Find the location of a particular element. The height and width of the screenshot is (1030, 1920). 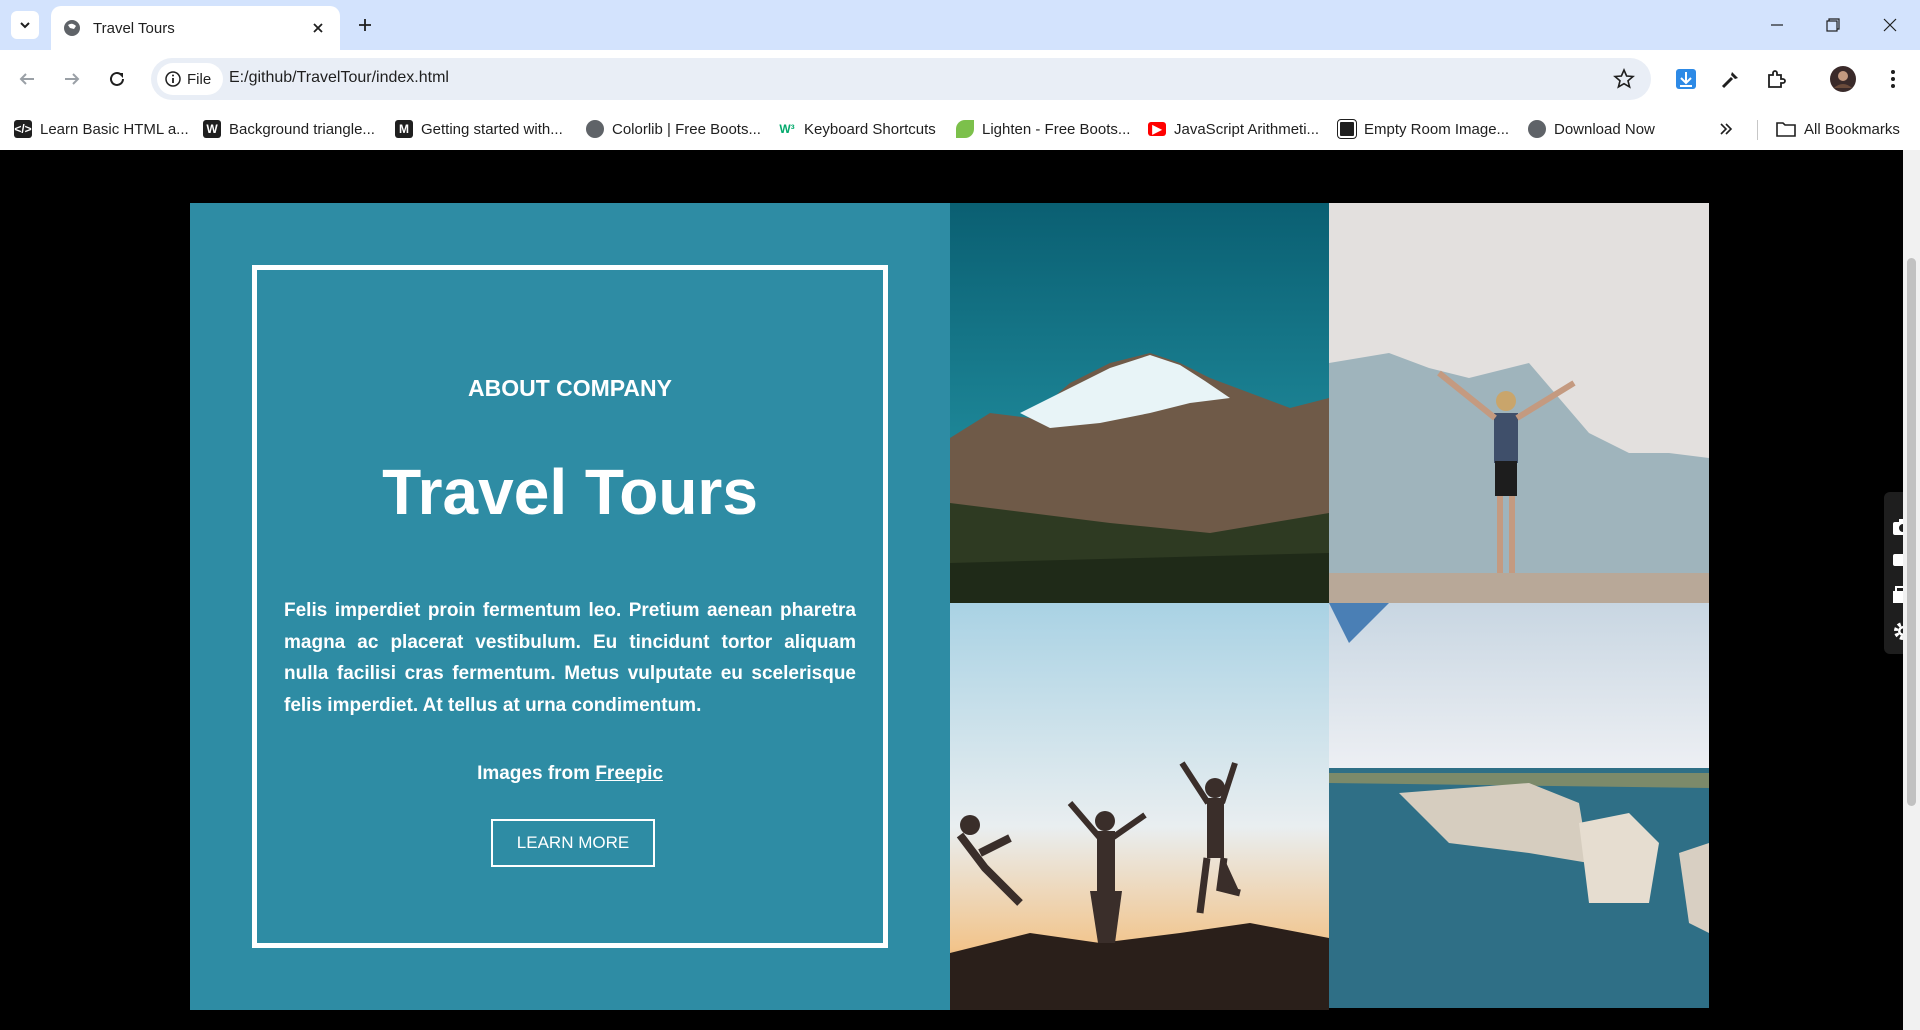

restore-icon is located at coordinates (1833, 25).